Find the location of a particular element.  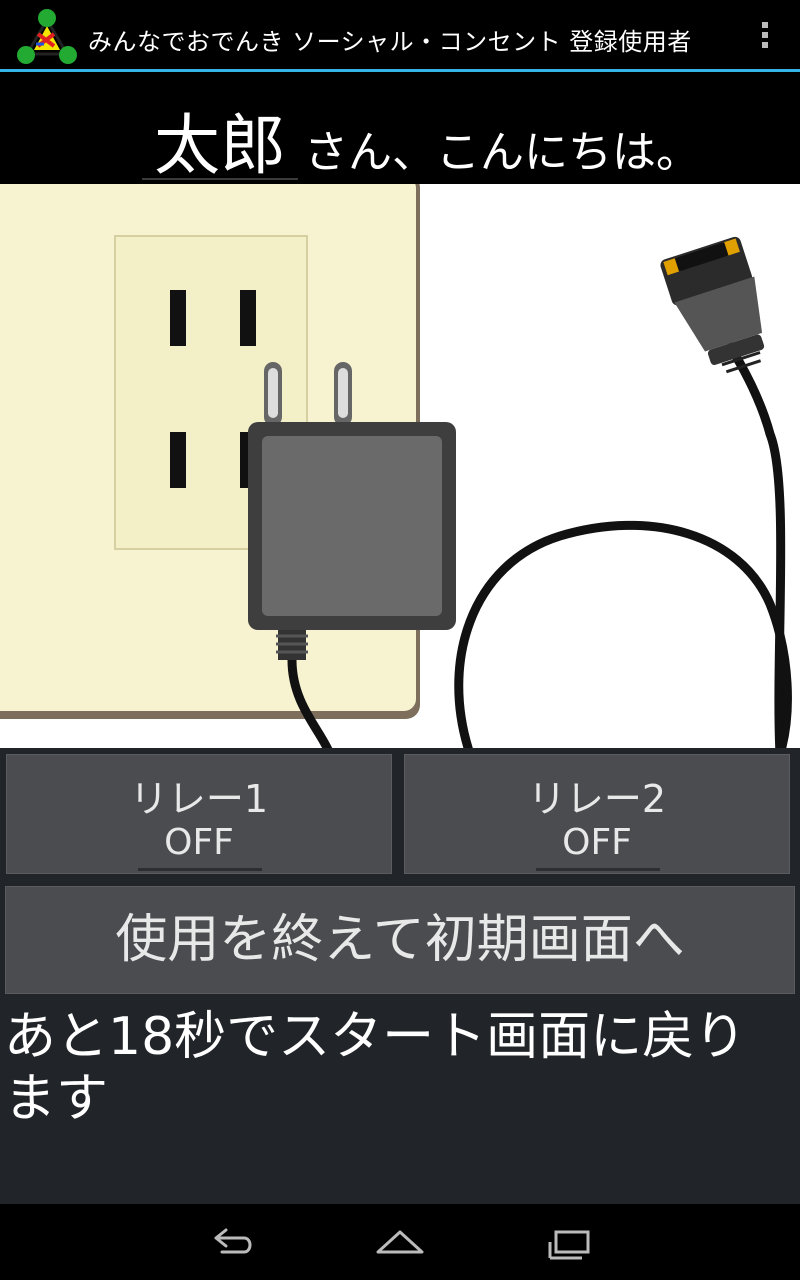

relay-1-indicator is located at coordinates (200, 869).